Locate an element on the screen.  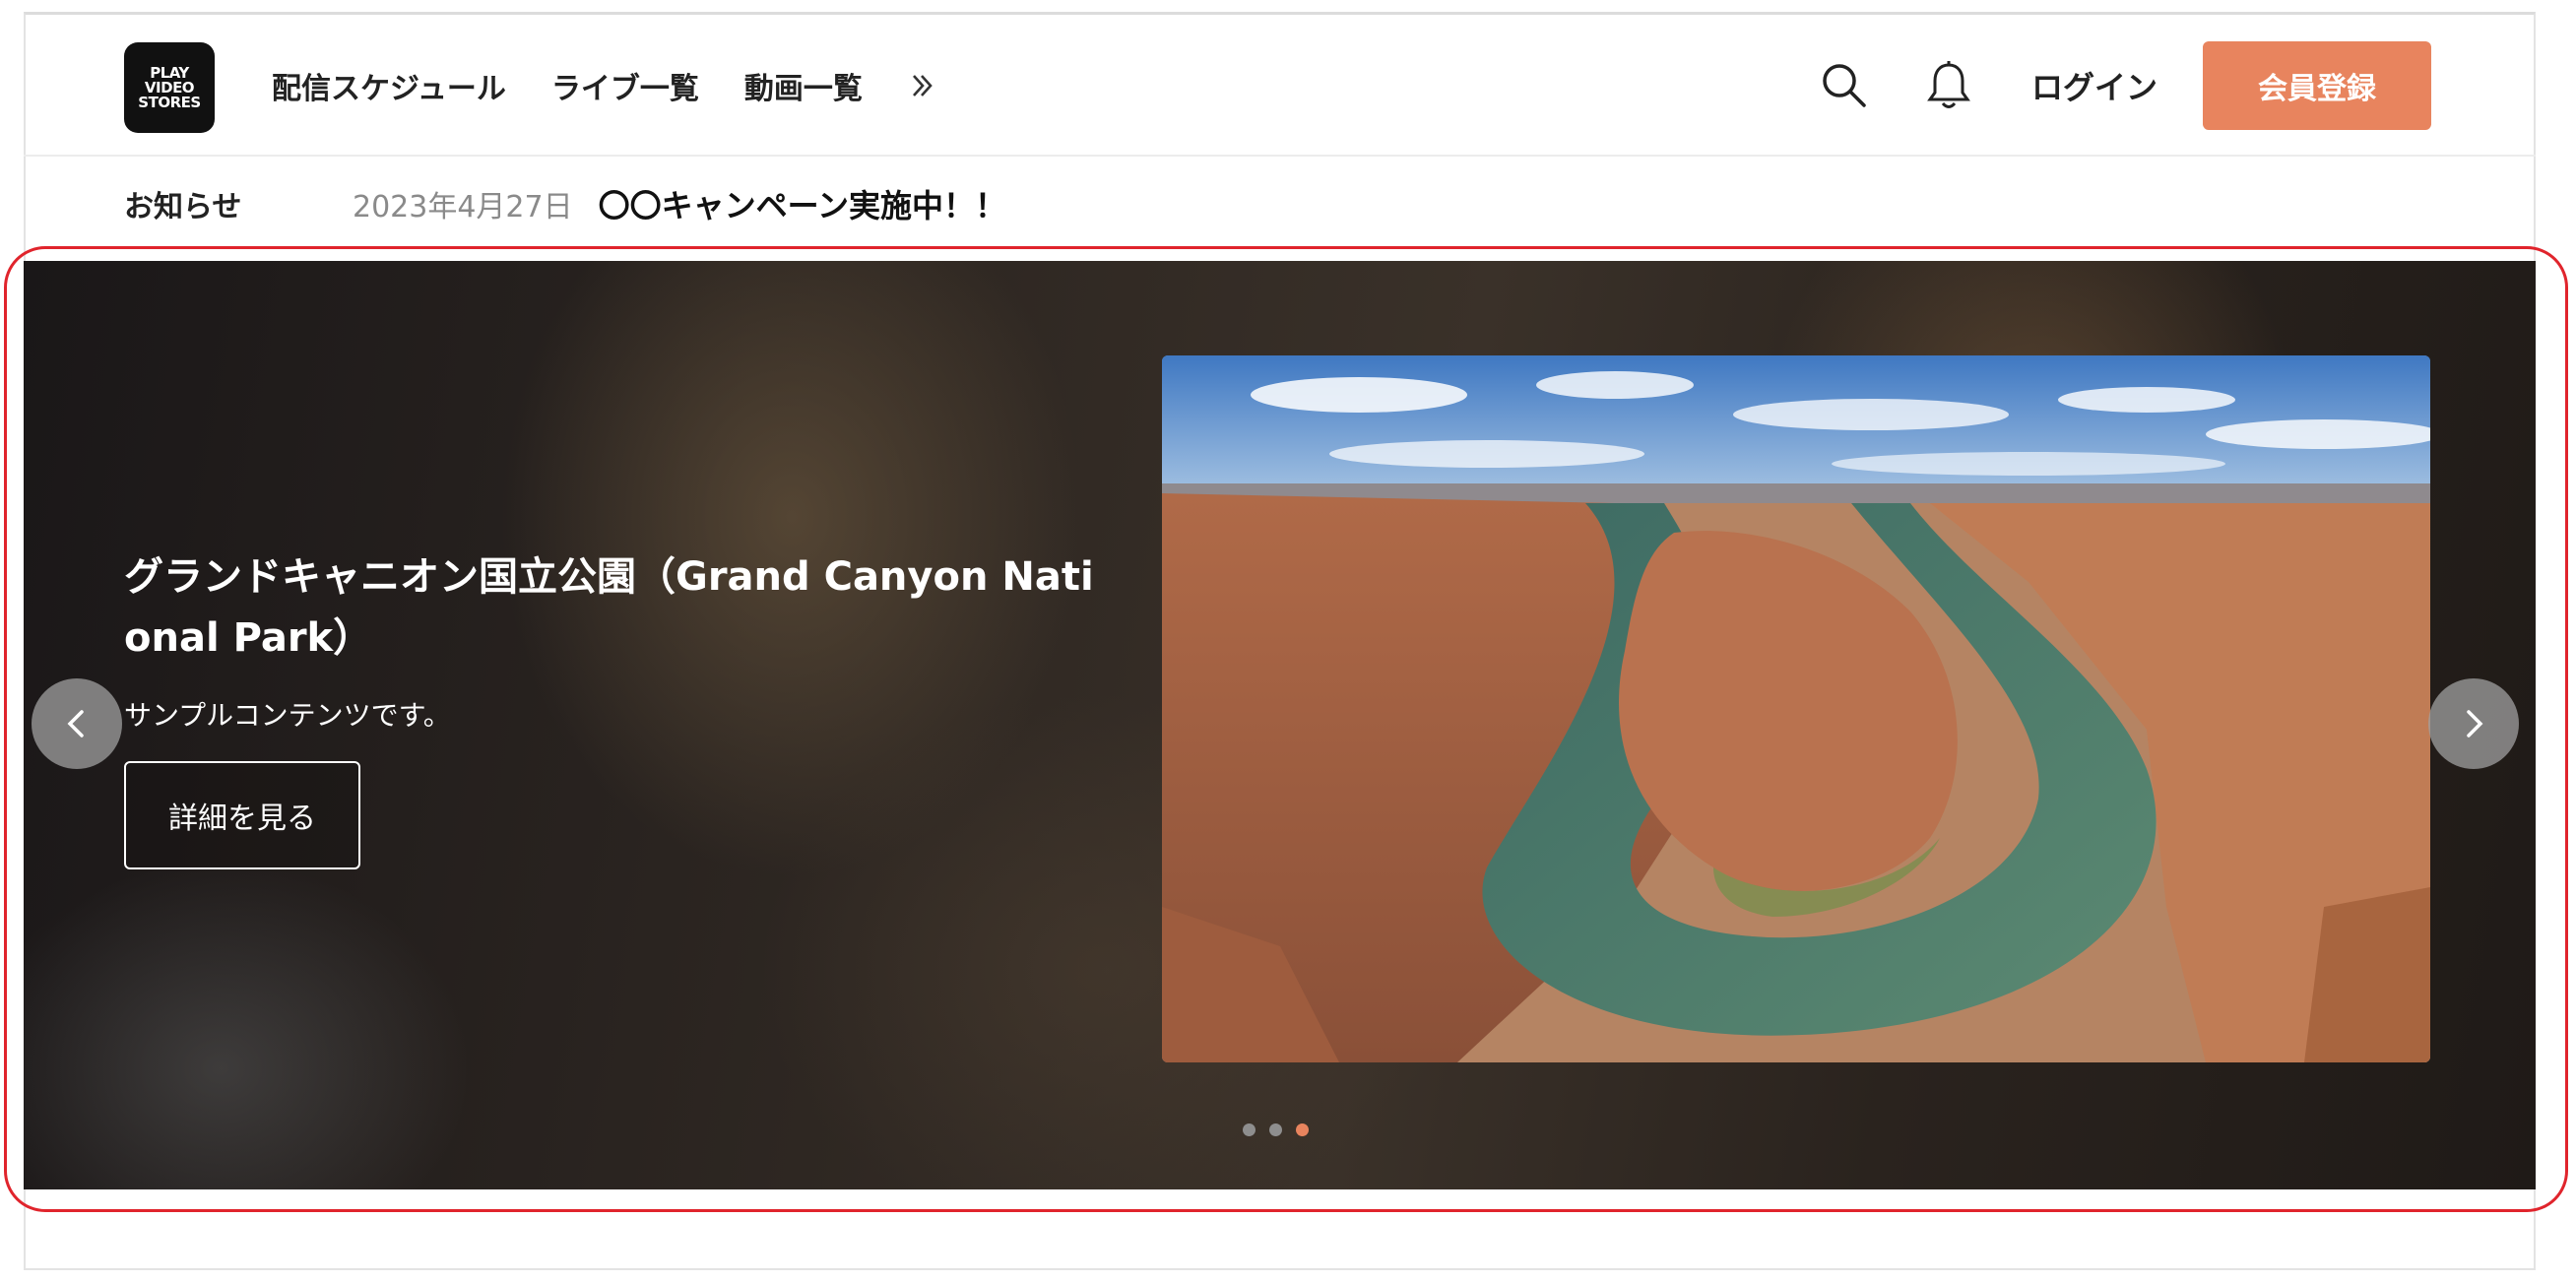
carousel-prev-button is located at coordinates (77, 723).